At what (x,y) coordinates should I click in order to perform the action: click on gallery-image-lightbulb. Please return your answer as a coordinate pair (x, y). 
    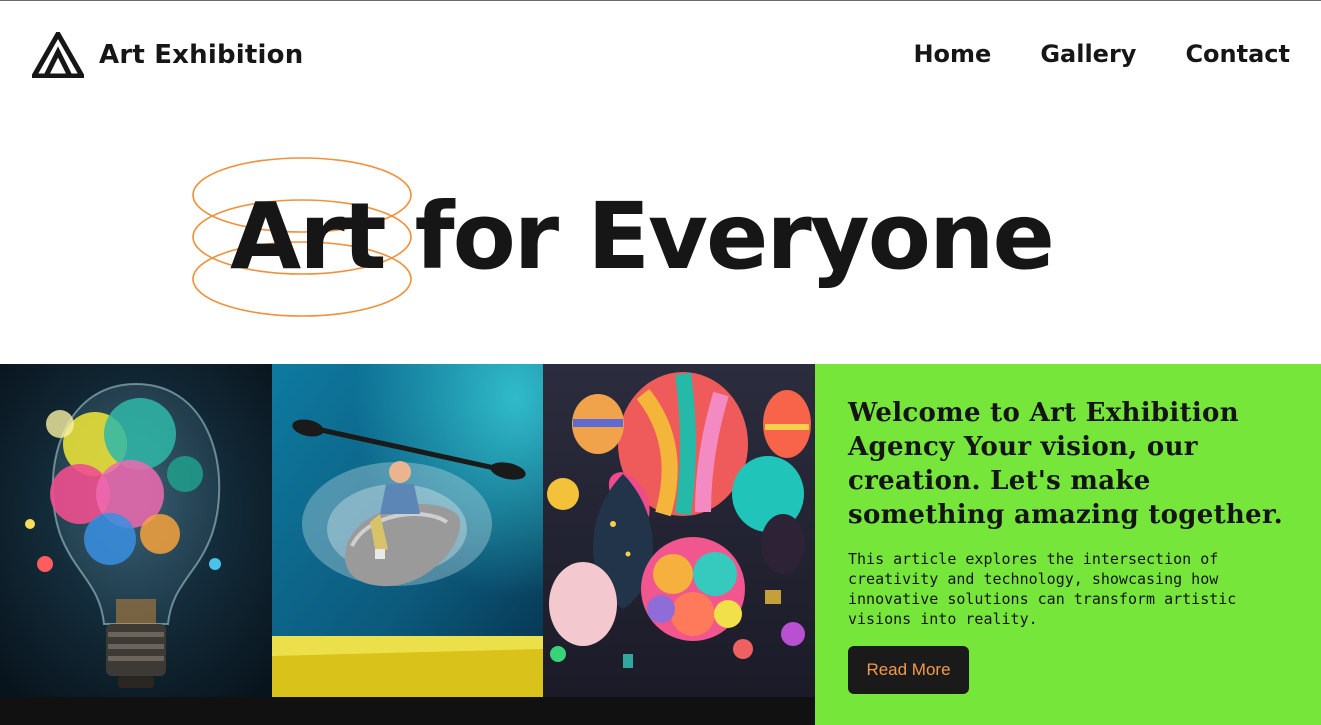
    Looking at the image, I should click on (136, 530).